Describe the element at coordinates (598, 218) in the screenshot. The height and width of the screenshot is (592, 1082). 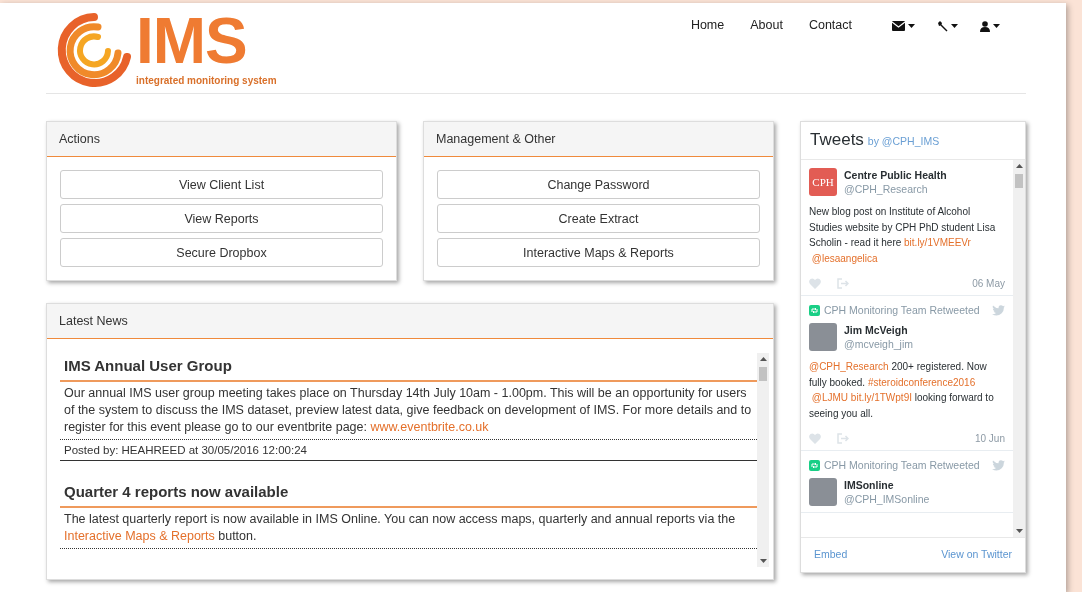
I see `action-button: Create Extract` at that location.